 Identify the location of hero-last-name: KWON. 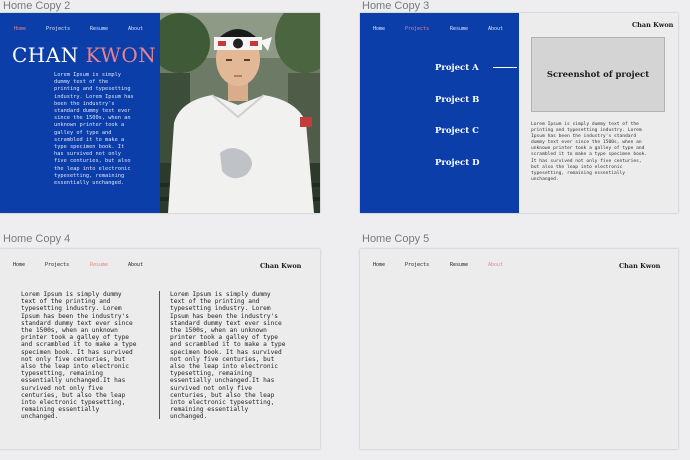
(121, 55).